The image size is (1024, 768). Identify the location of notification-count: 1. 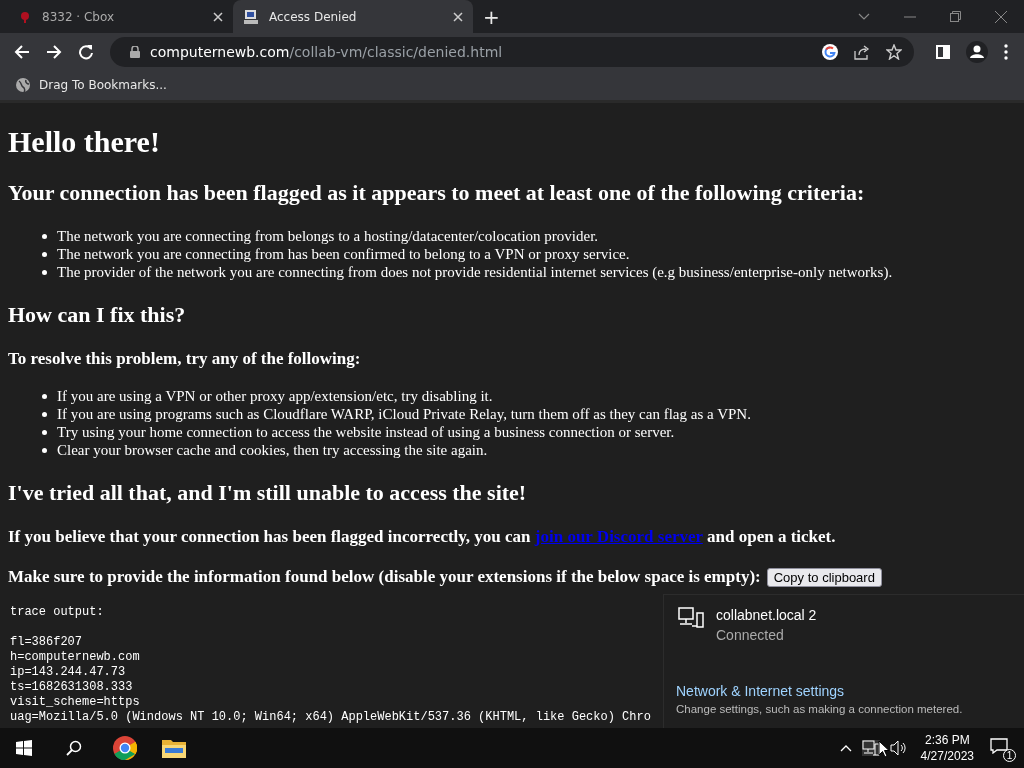
(1009, 755).